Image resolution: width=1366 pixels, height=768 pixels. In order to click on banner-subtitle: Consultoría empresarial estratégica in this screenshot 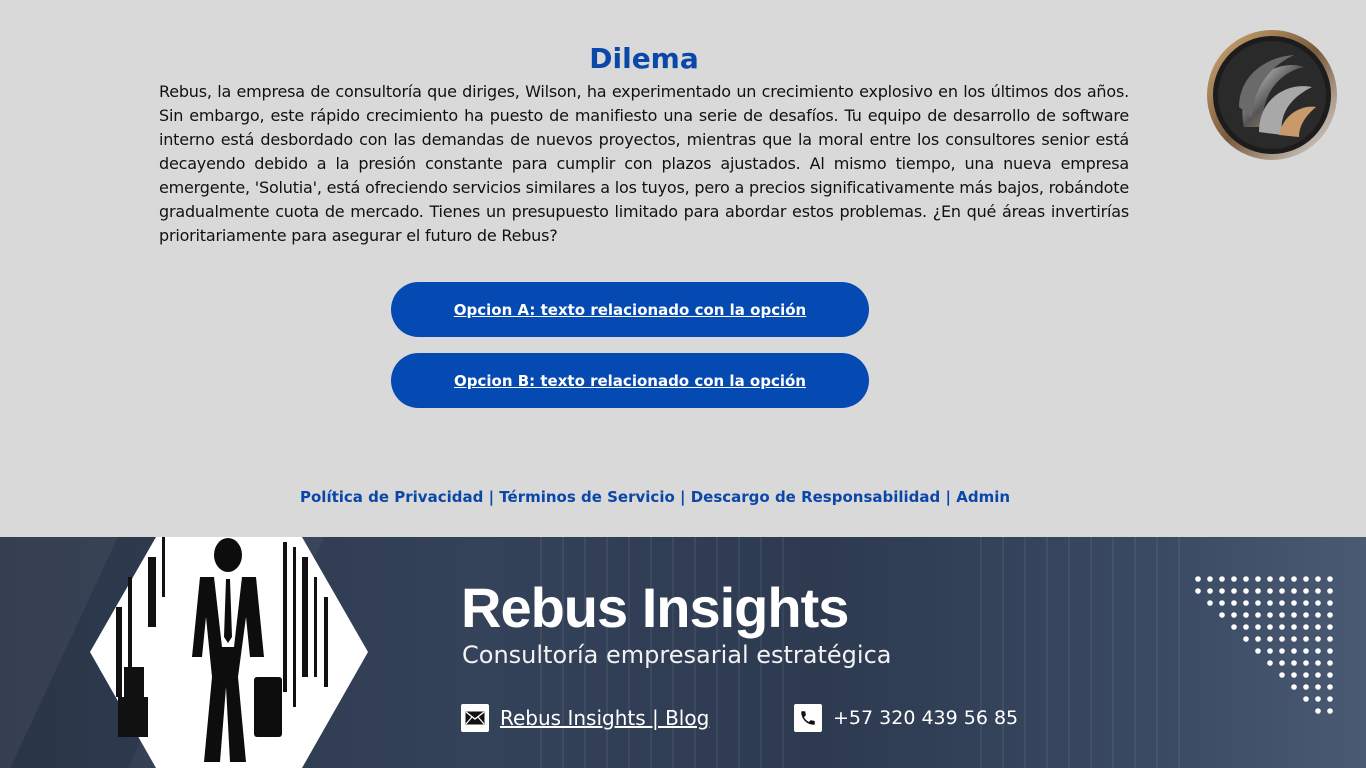, I will do `click(677, 655)`.